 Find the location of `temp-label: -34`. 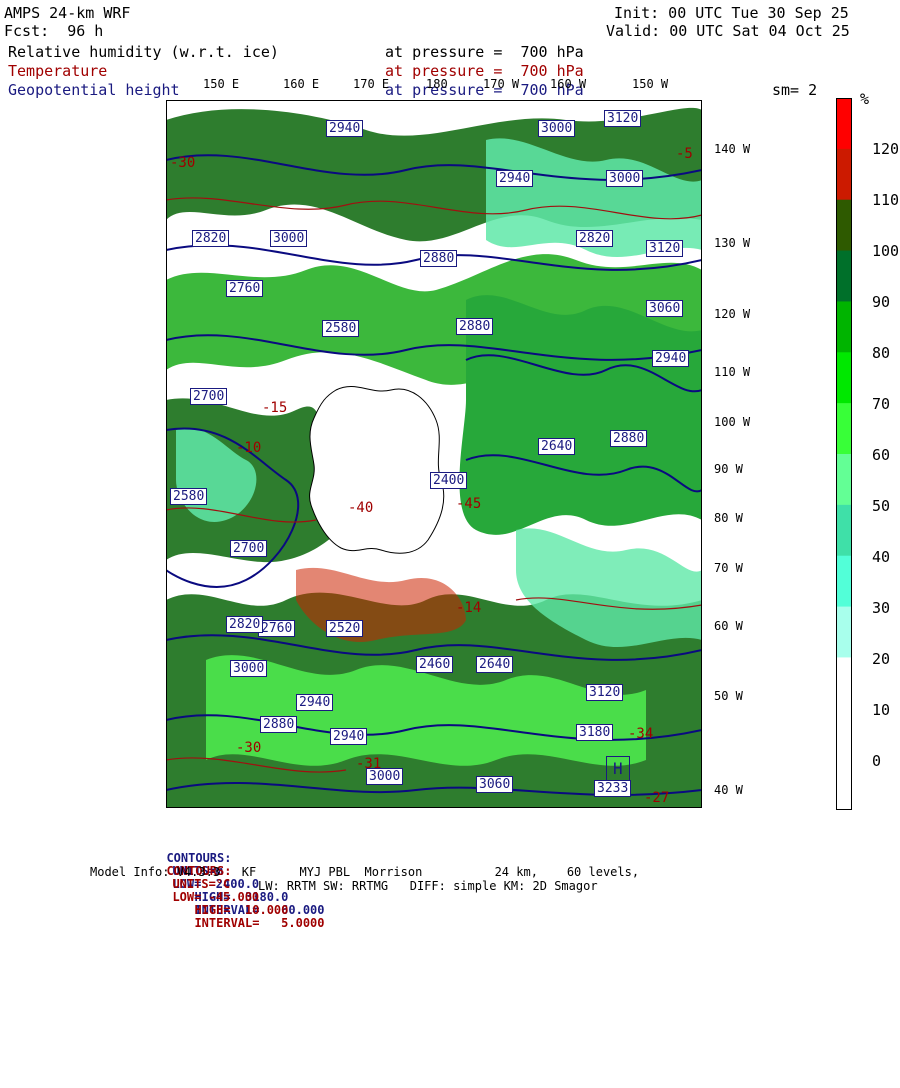

temp-label: -34 is located at coordinates (641, 734).